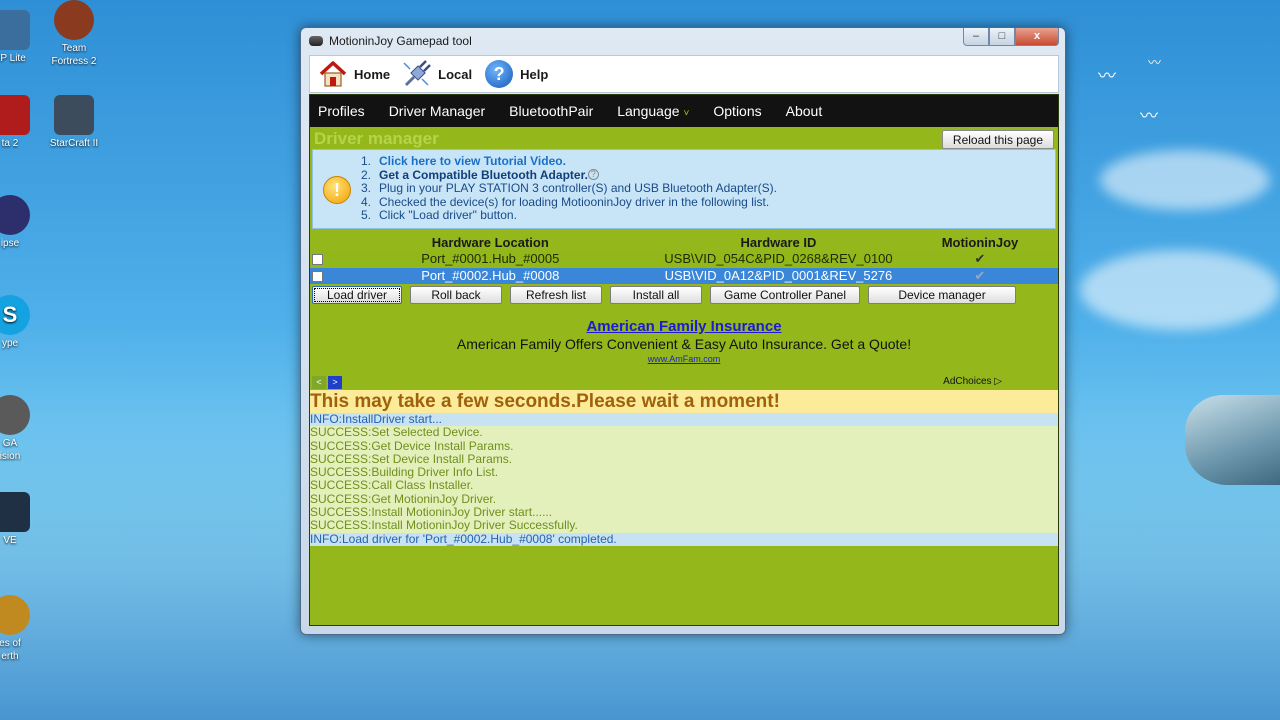  What do you see at coordinates (400, 41) in the screenshot?
I see `window-title: MotioninJoy Gamepad tool` at bounding box center [400, 41].